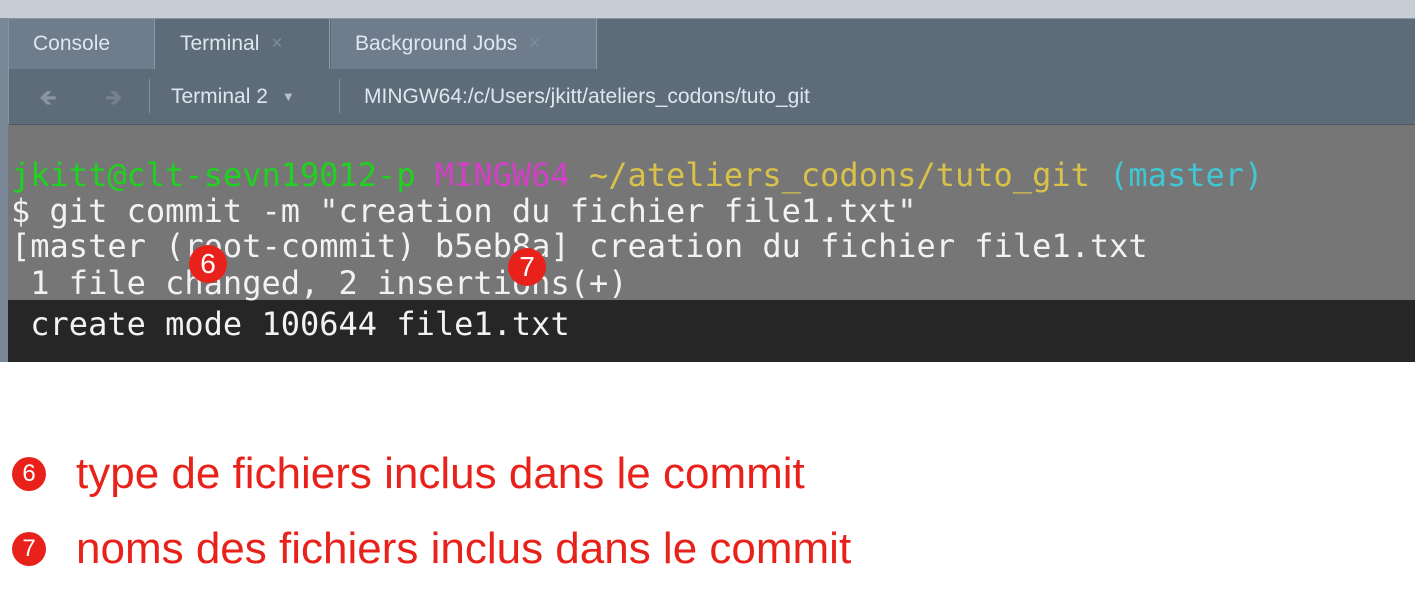  I want to click on prompt-branch: (master), so click(1186, 175).